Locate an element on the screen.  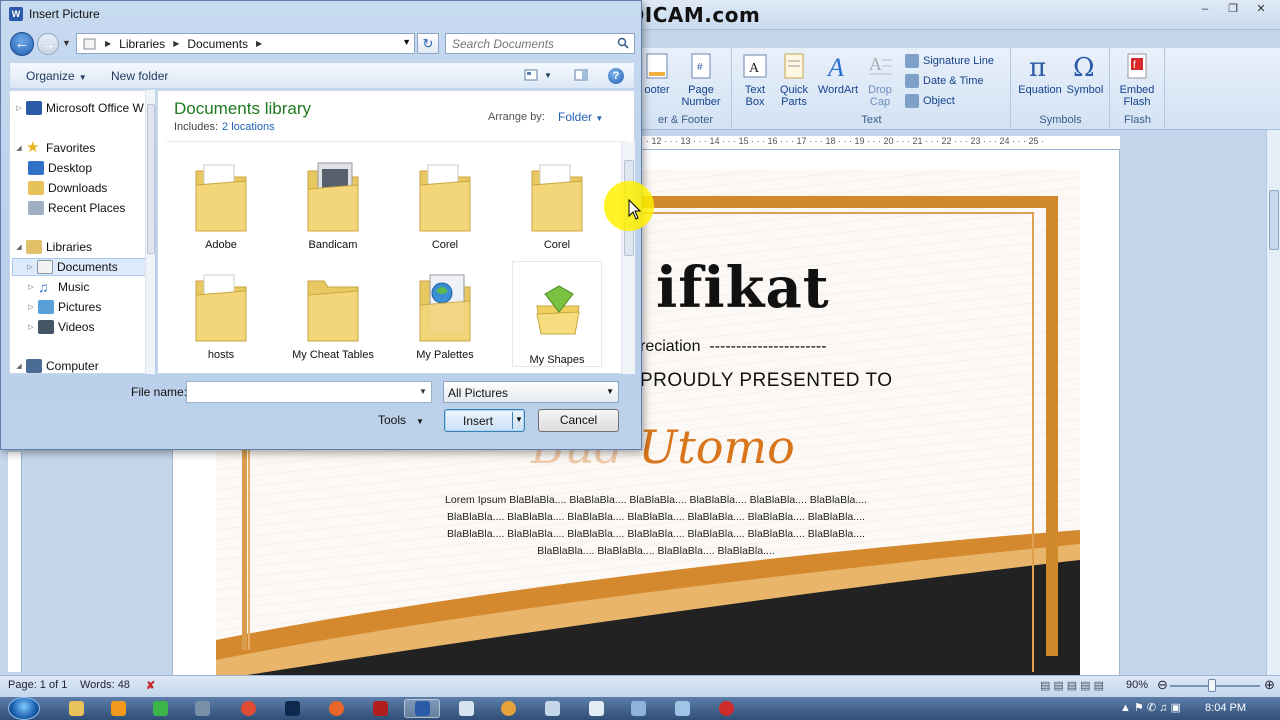
word-count: Words: 48 is located at coordinates (105, 685).